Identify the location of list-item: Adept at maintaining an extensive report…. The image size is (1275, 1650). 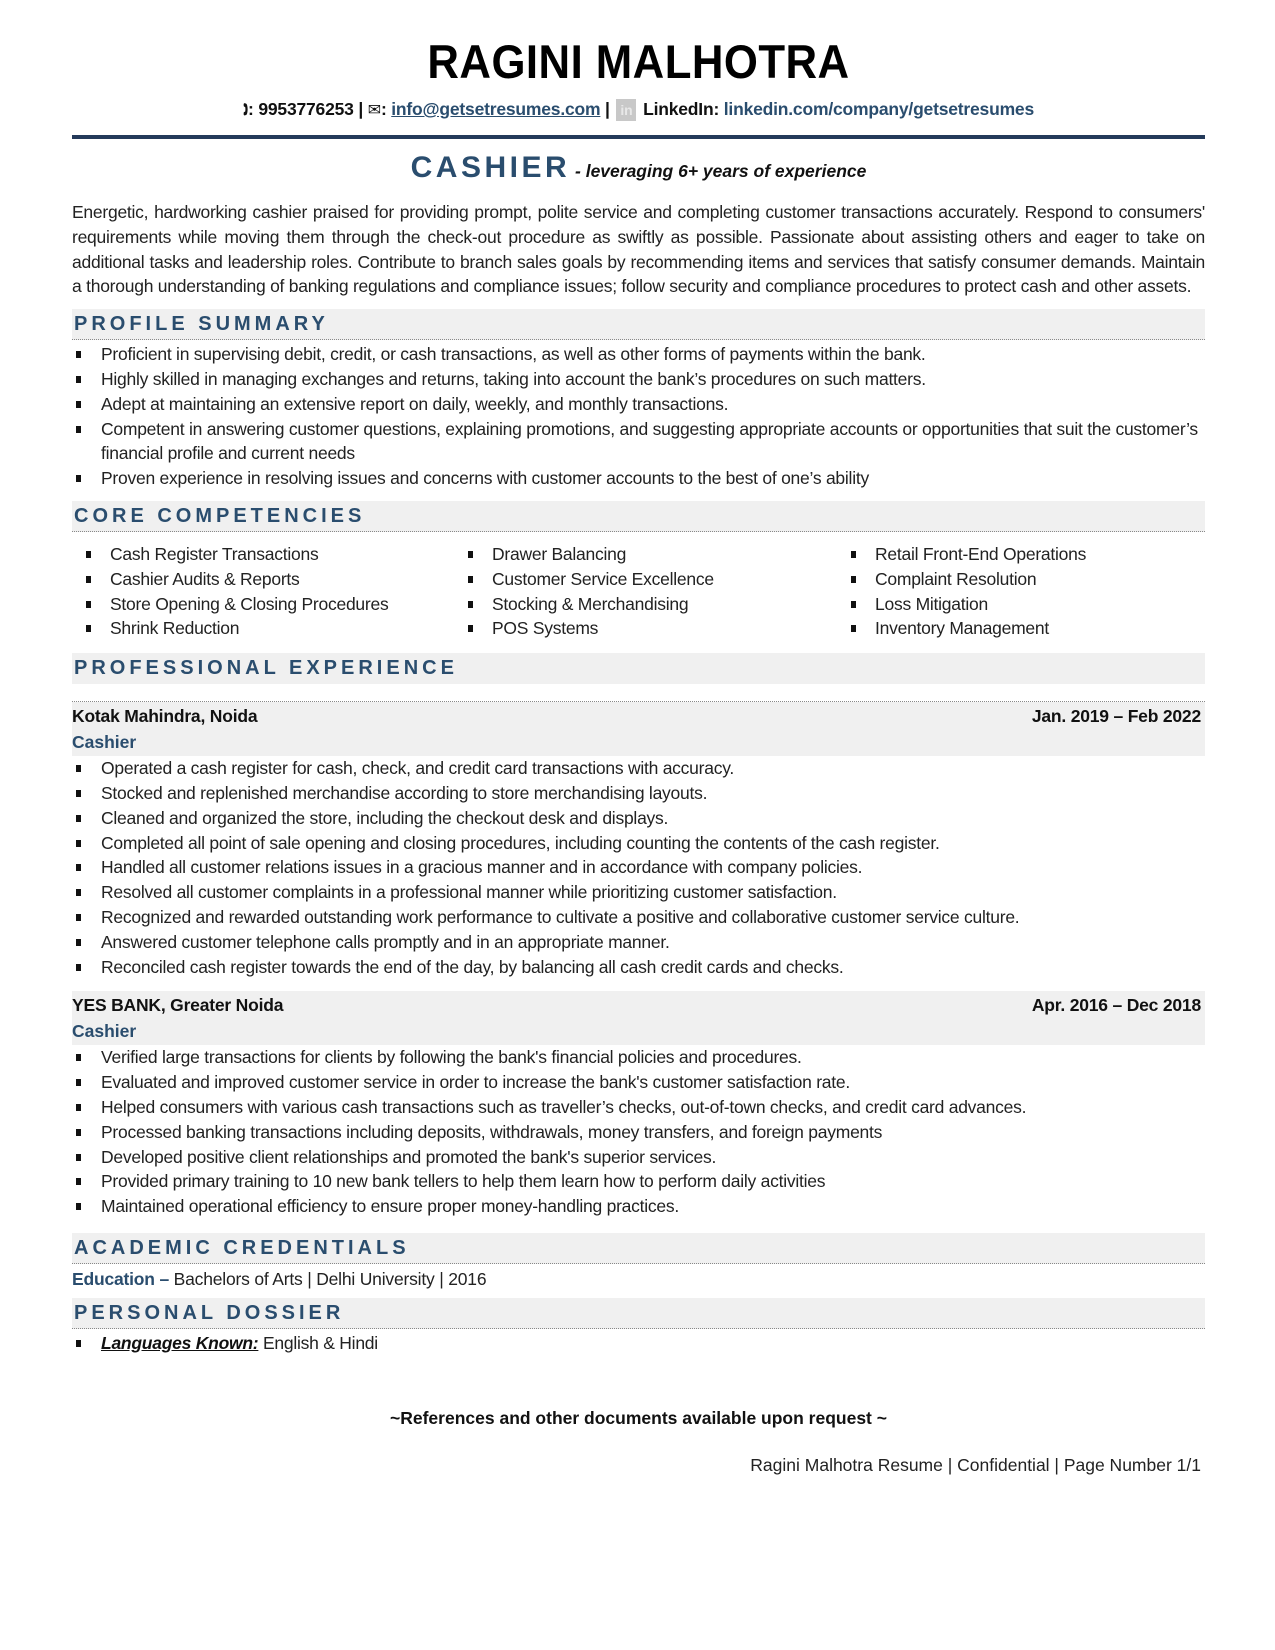
(638, 404).